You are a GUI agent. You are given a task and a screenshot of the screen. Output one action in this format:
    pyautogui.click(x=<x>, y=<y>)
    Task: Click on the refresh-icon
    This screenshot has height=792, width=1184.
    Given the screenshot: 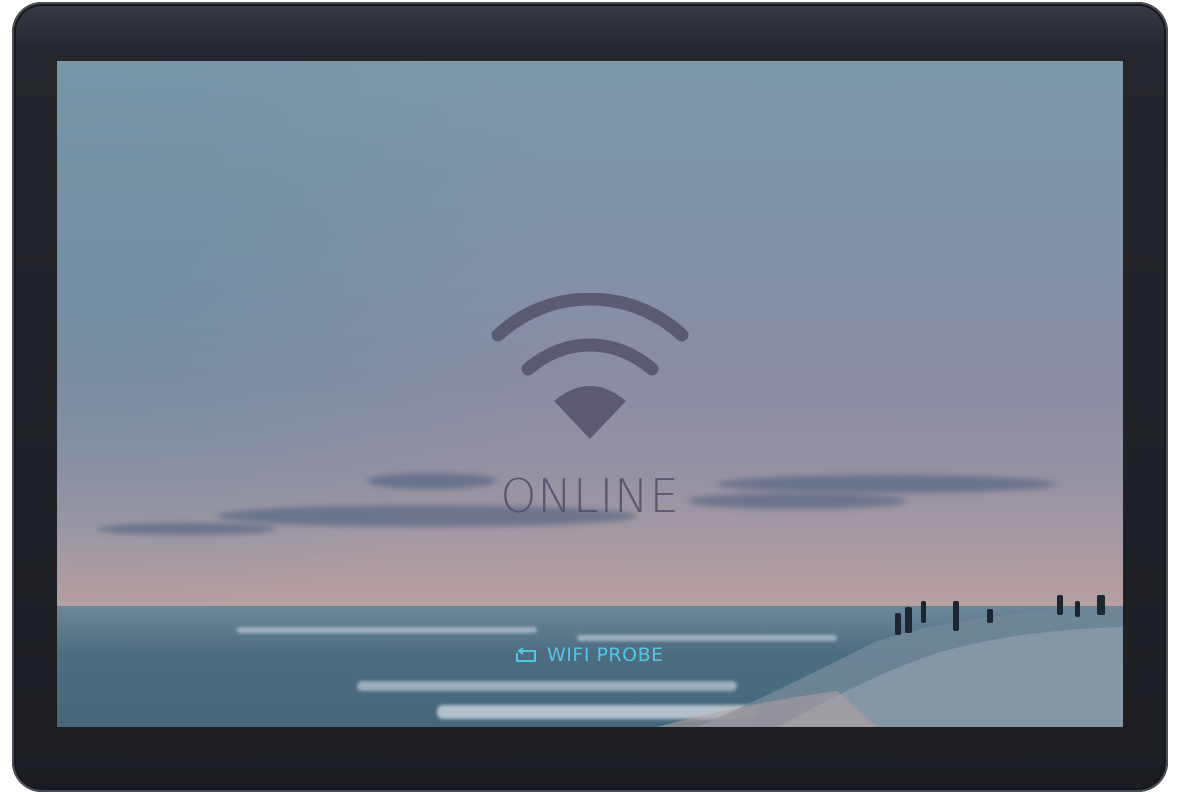 What is the action you would take?
    pyautogui.click(x=526, y=654)
    